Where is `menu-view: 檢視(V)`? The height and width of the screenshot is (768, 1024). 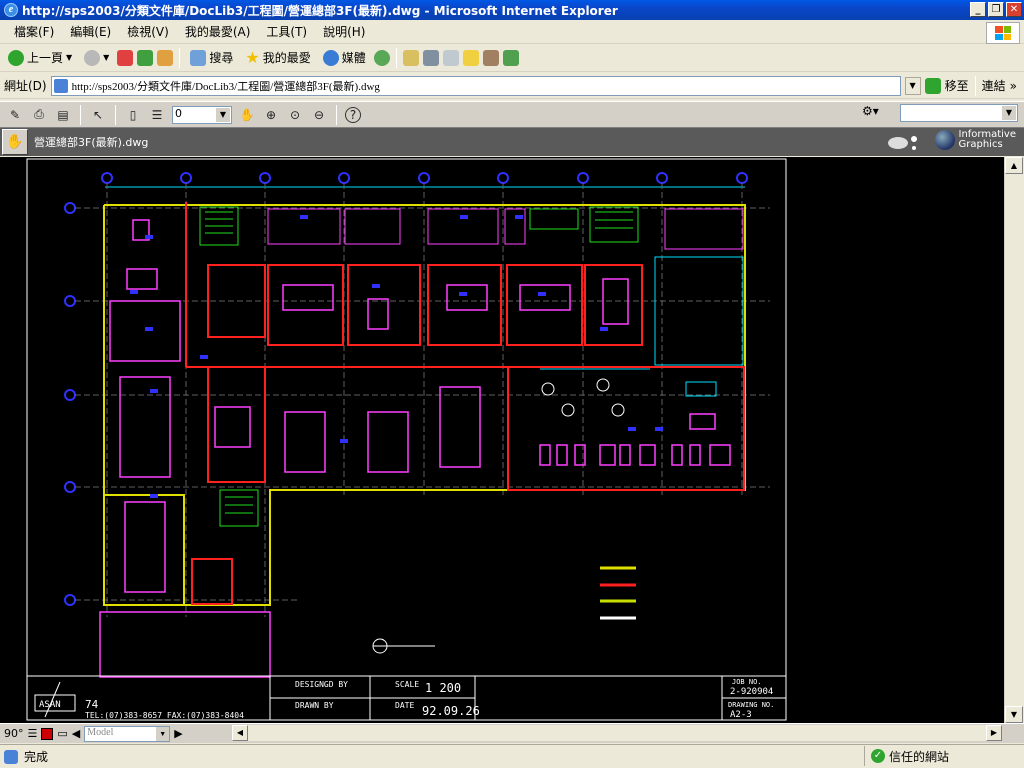
menu-view: 檢視(V) is located at coordinates (148, 31).